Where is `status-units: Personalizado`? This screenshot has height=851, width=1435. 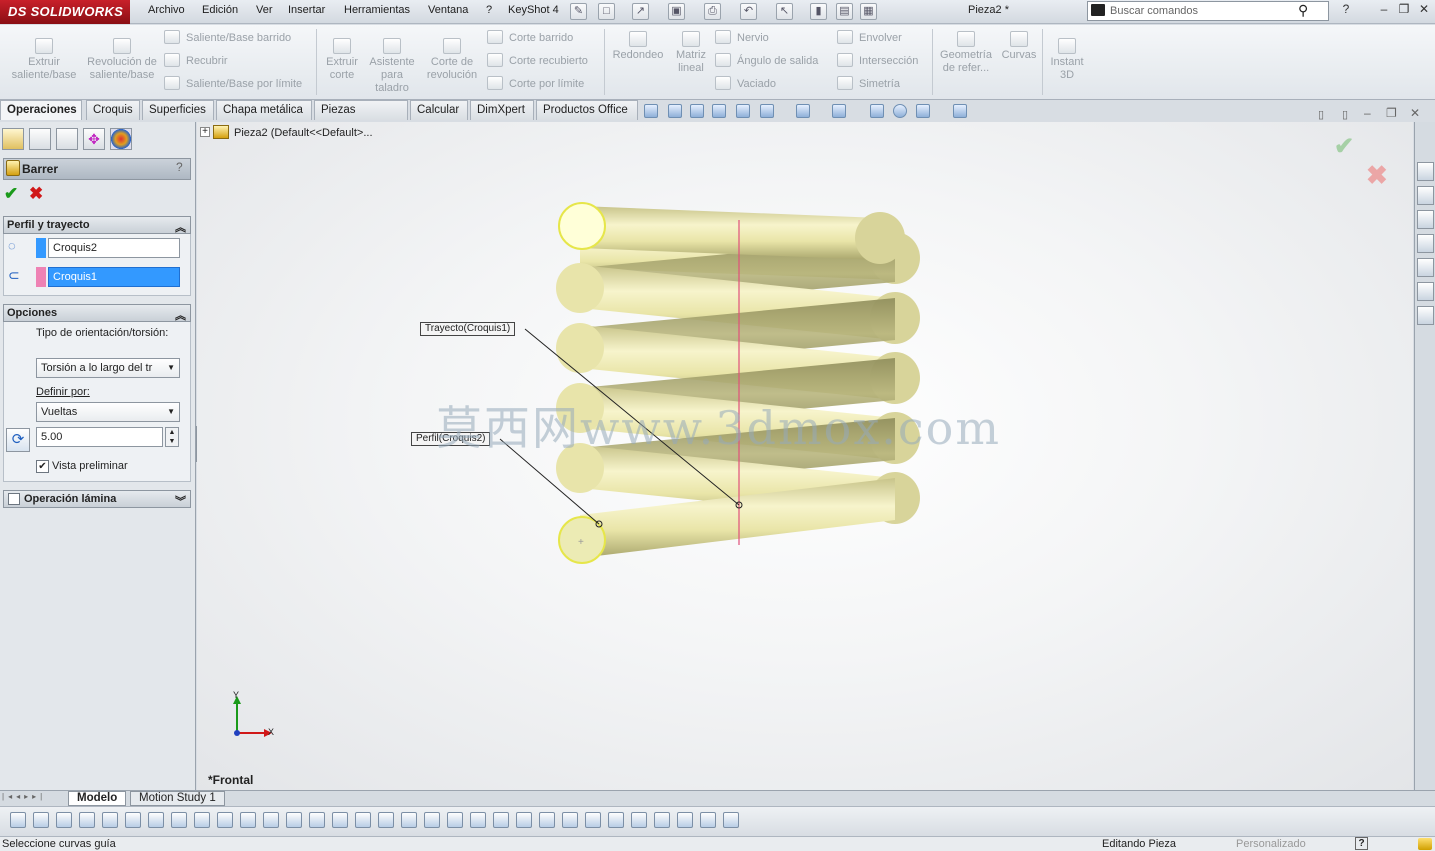 status-units: Personalizado is located at coordinates (1271, 844).